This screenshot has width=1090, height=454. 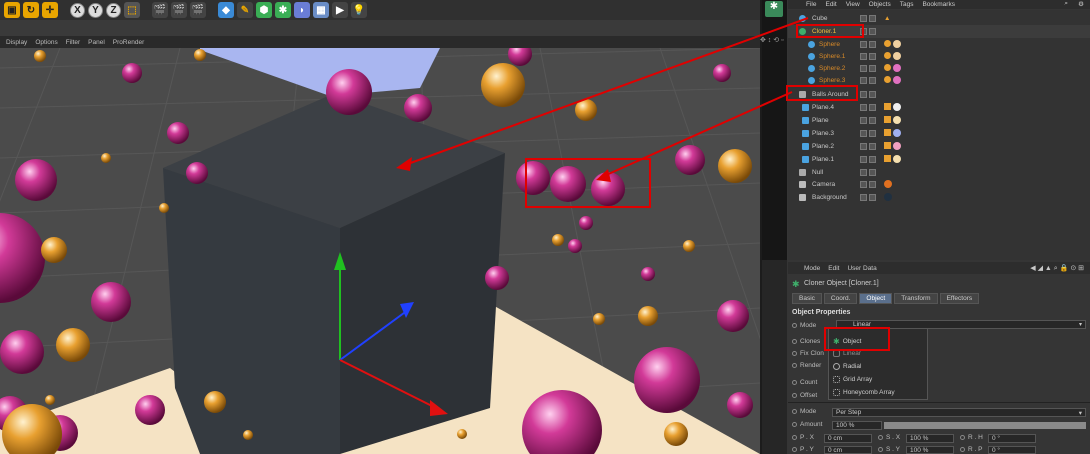 What do you see at coordinates (959, 412) in the screenshot?
I see `mode2-select: Per Step ▾` at bounding box center [959, 412].